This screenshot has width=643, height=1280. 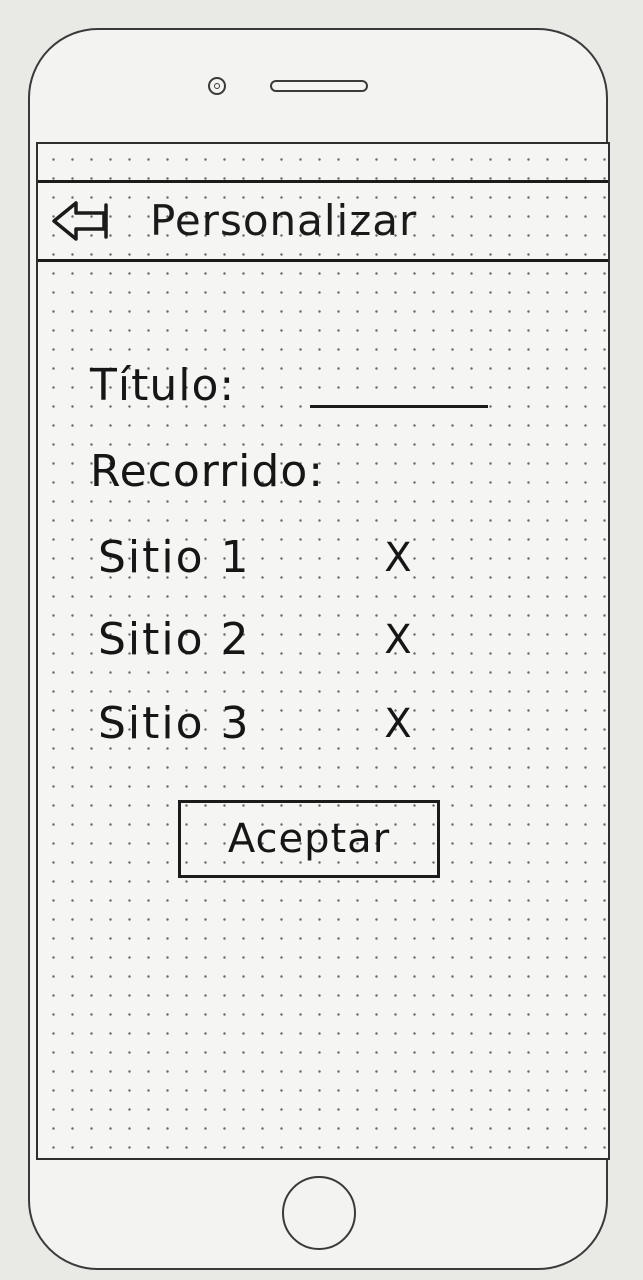 What do you see at coordinates (398, 558) in the screenshot?
I see `remove-site-1-button: X` at bounding box center [398, 558].